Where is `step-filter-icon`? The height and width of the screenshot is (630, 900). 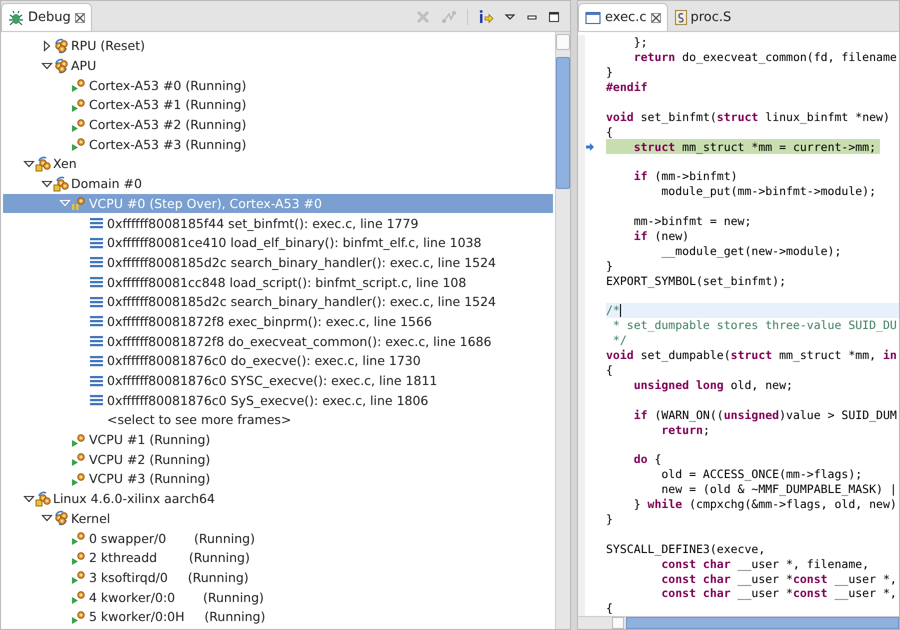 step-filter-icon is located at coordinates (486, 17).